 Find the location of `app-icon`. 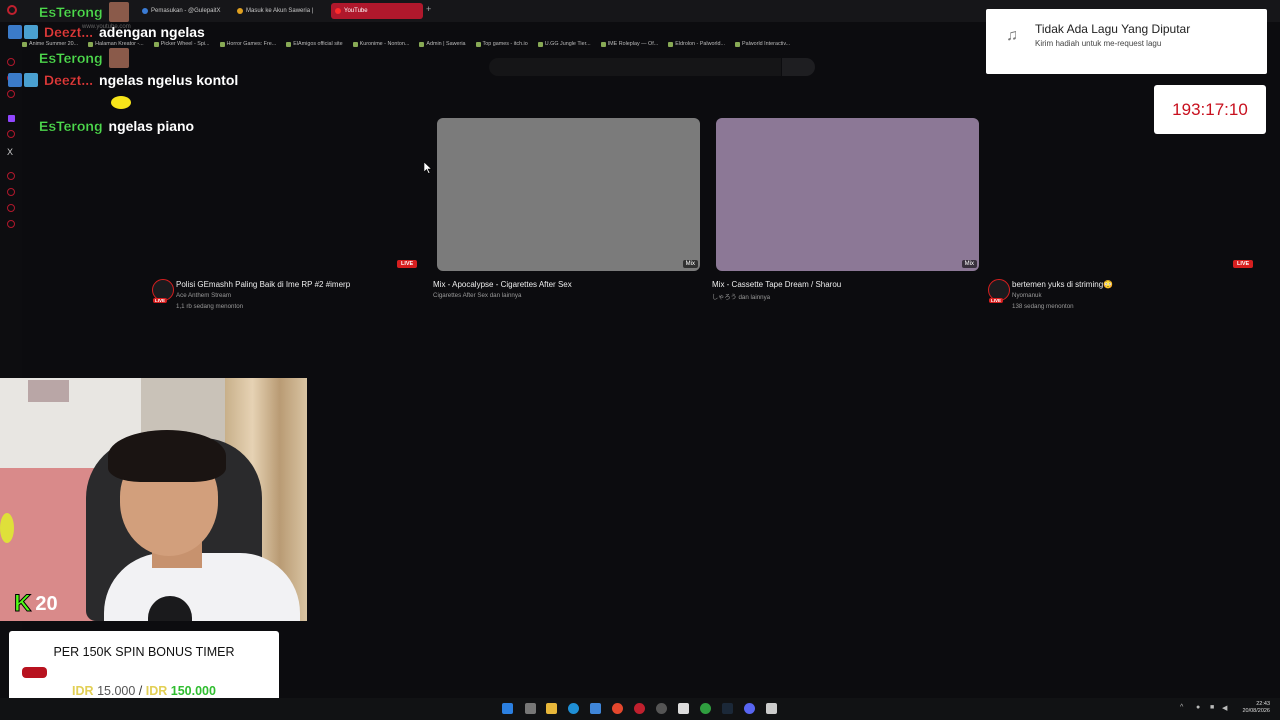

app-icon is located at coordinates (771, 708).